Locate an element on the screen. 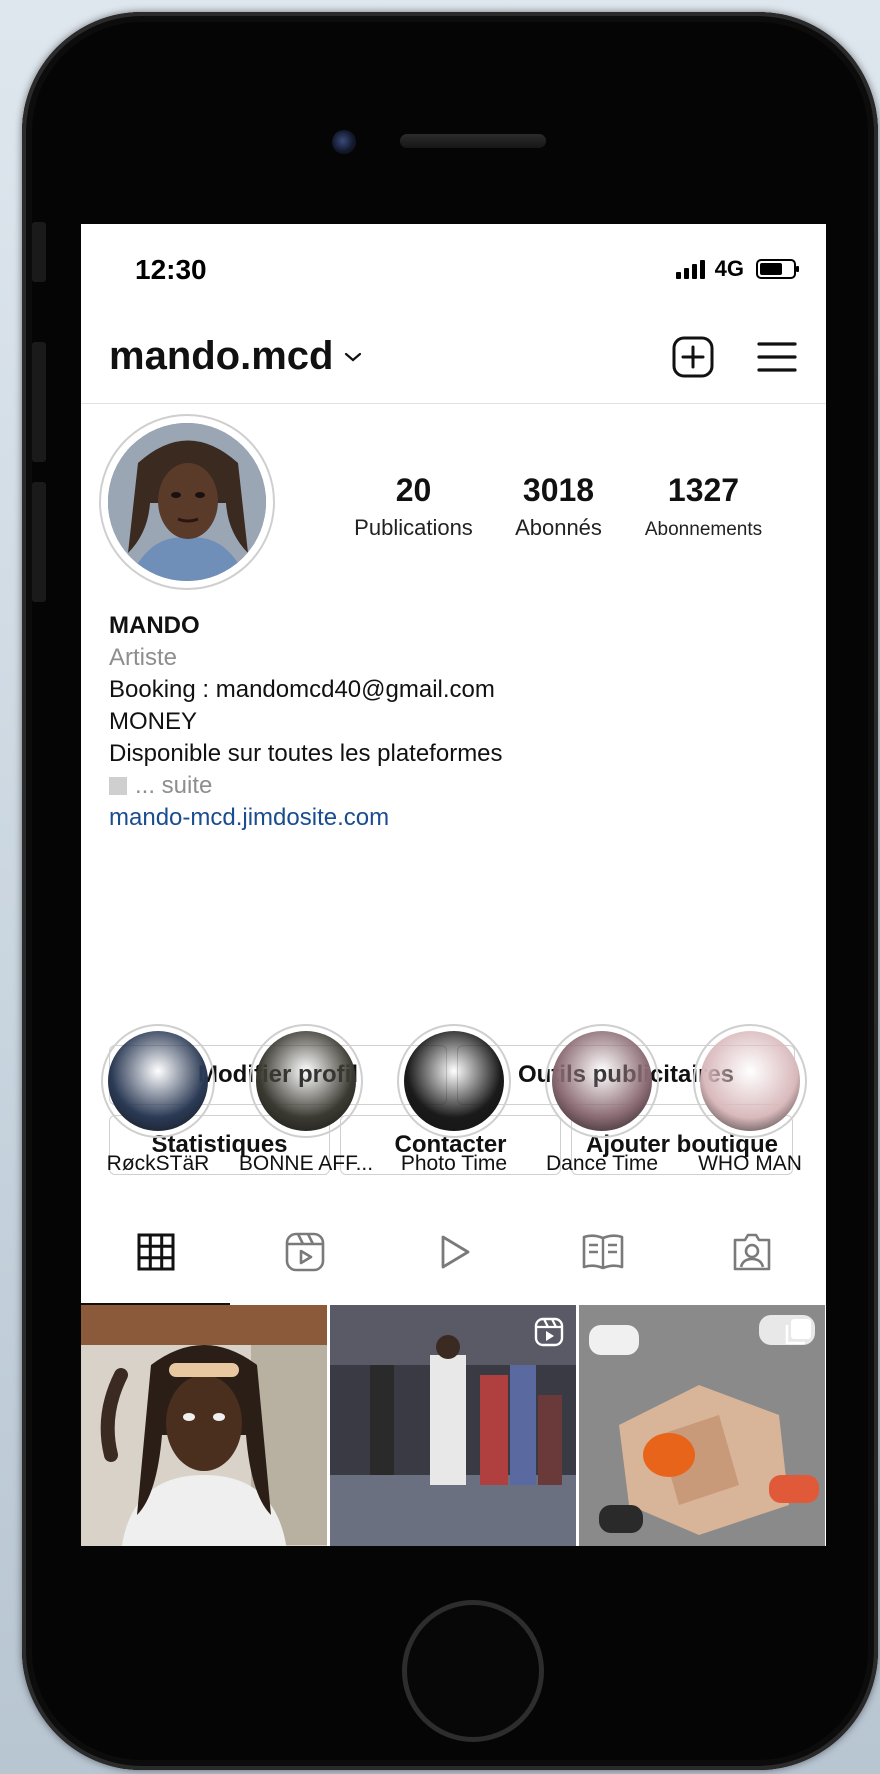 This screenshot has width=880, height=1774. stat-label: Abonnements is located at coordinates (703, 529).